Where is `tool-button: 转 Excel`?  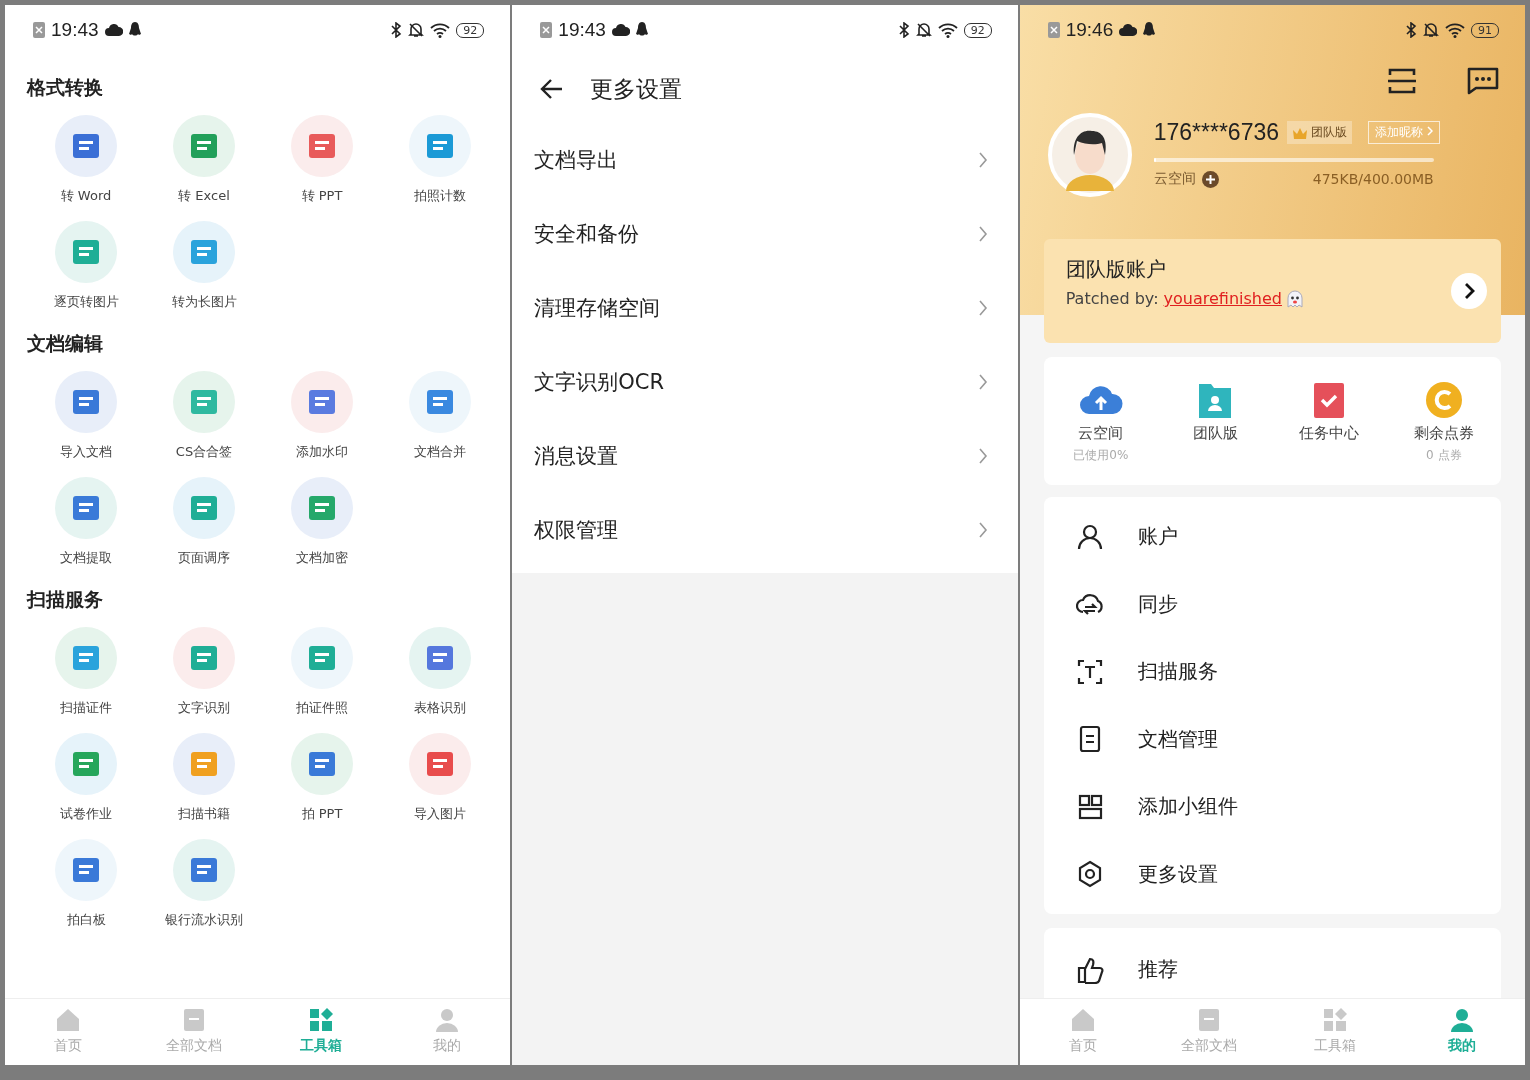 tool-button: 转 Excel is located at coordinates (204, 160).